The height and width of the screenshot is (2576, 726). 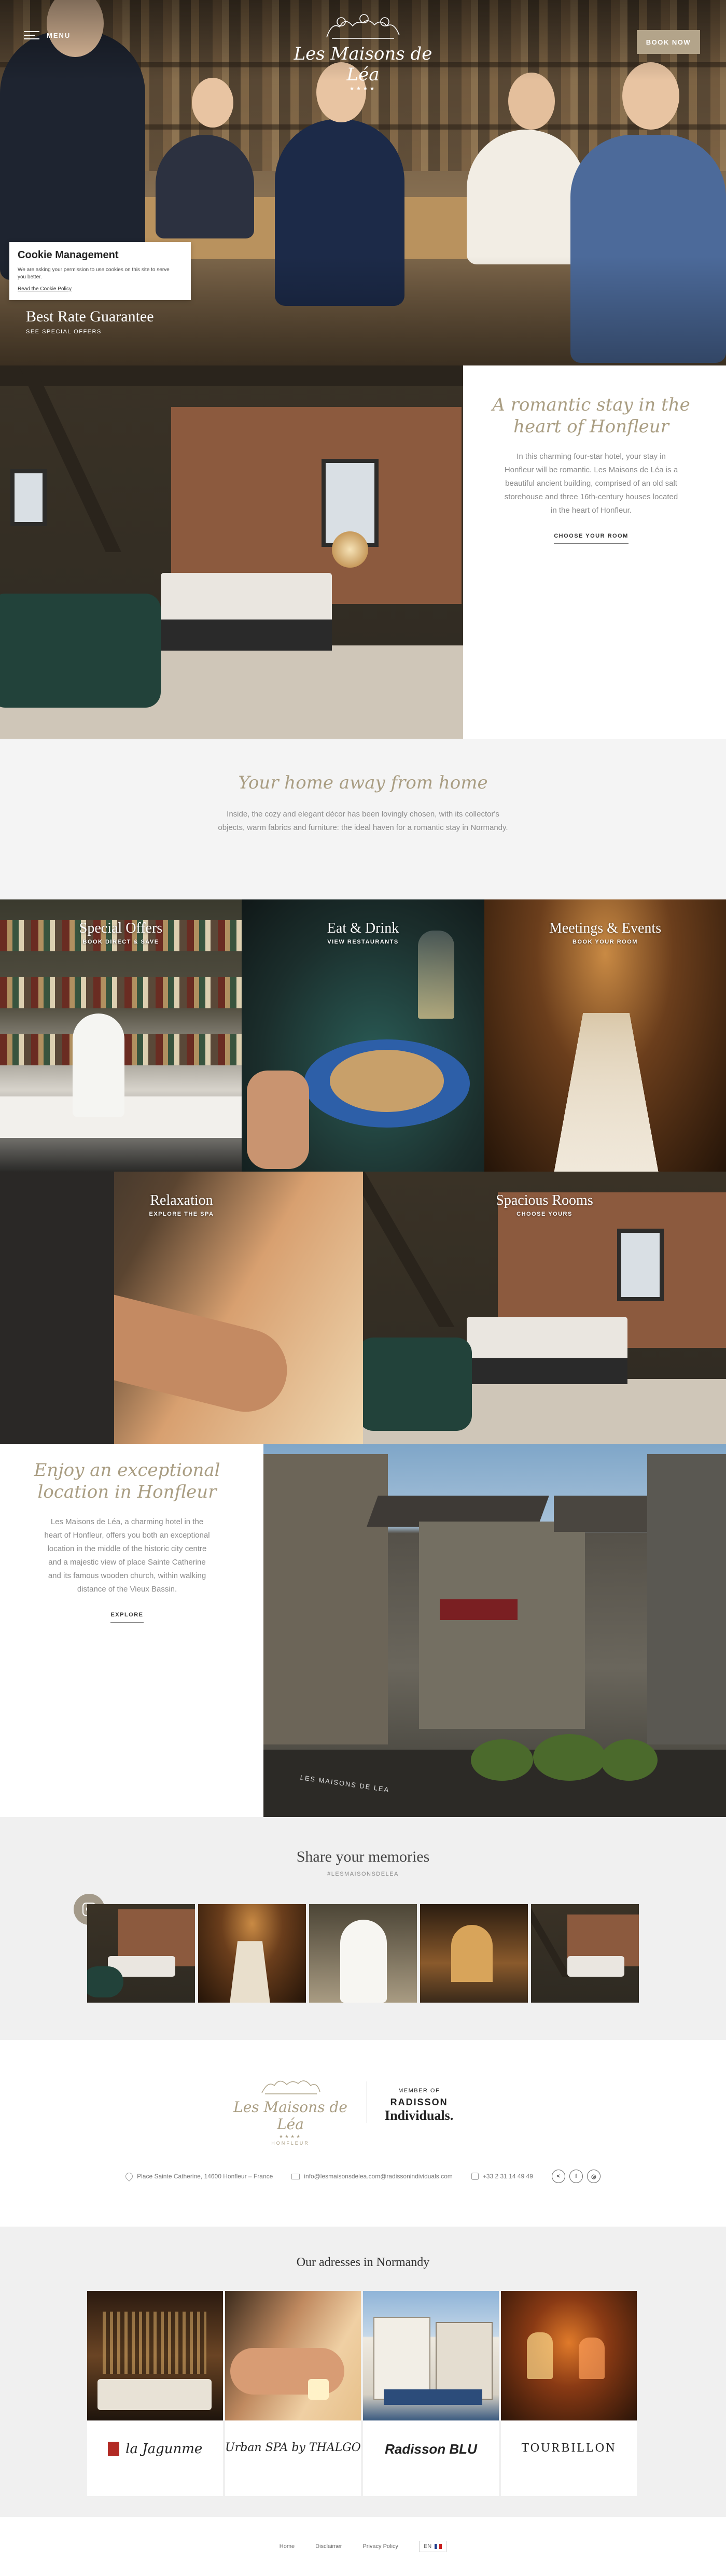 What do you see at coordinates (181, 1200) in the screenshot?
I see `tile-title: Relaxation` at bounding box center [181, 1200].